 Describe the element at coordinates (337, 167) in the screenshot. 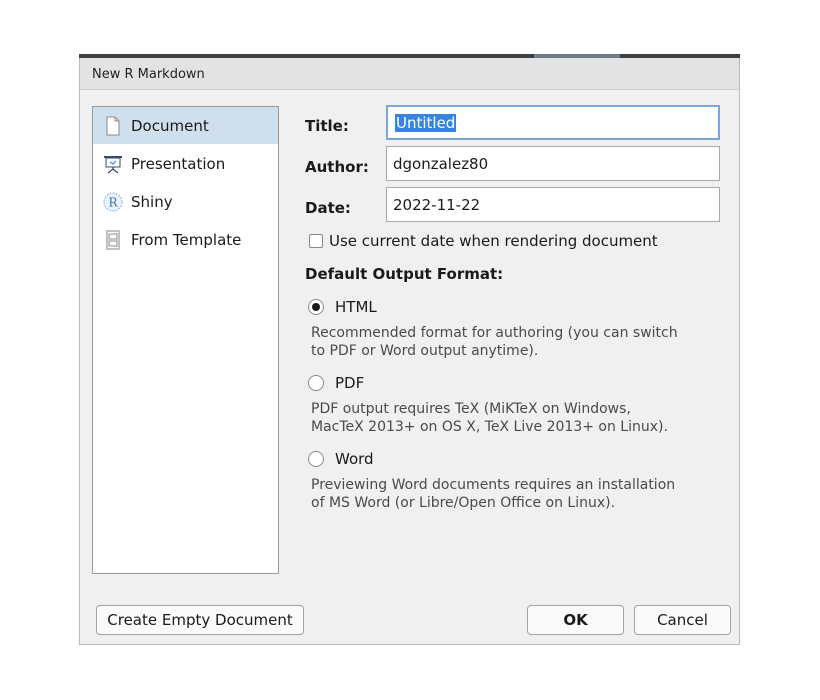

I see `author-label: Author:` at that location.